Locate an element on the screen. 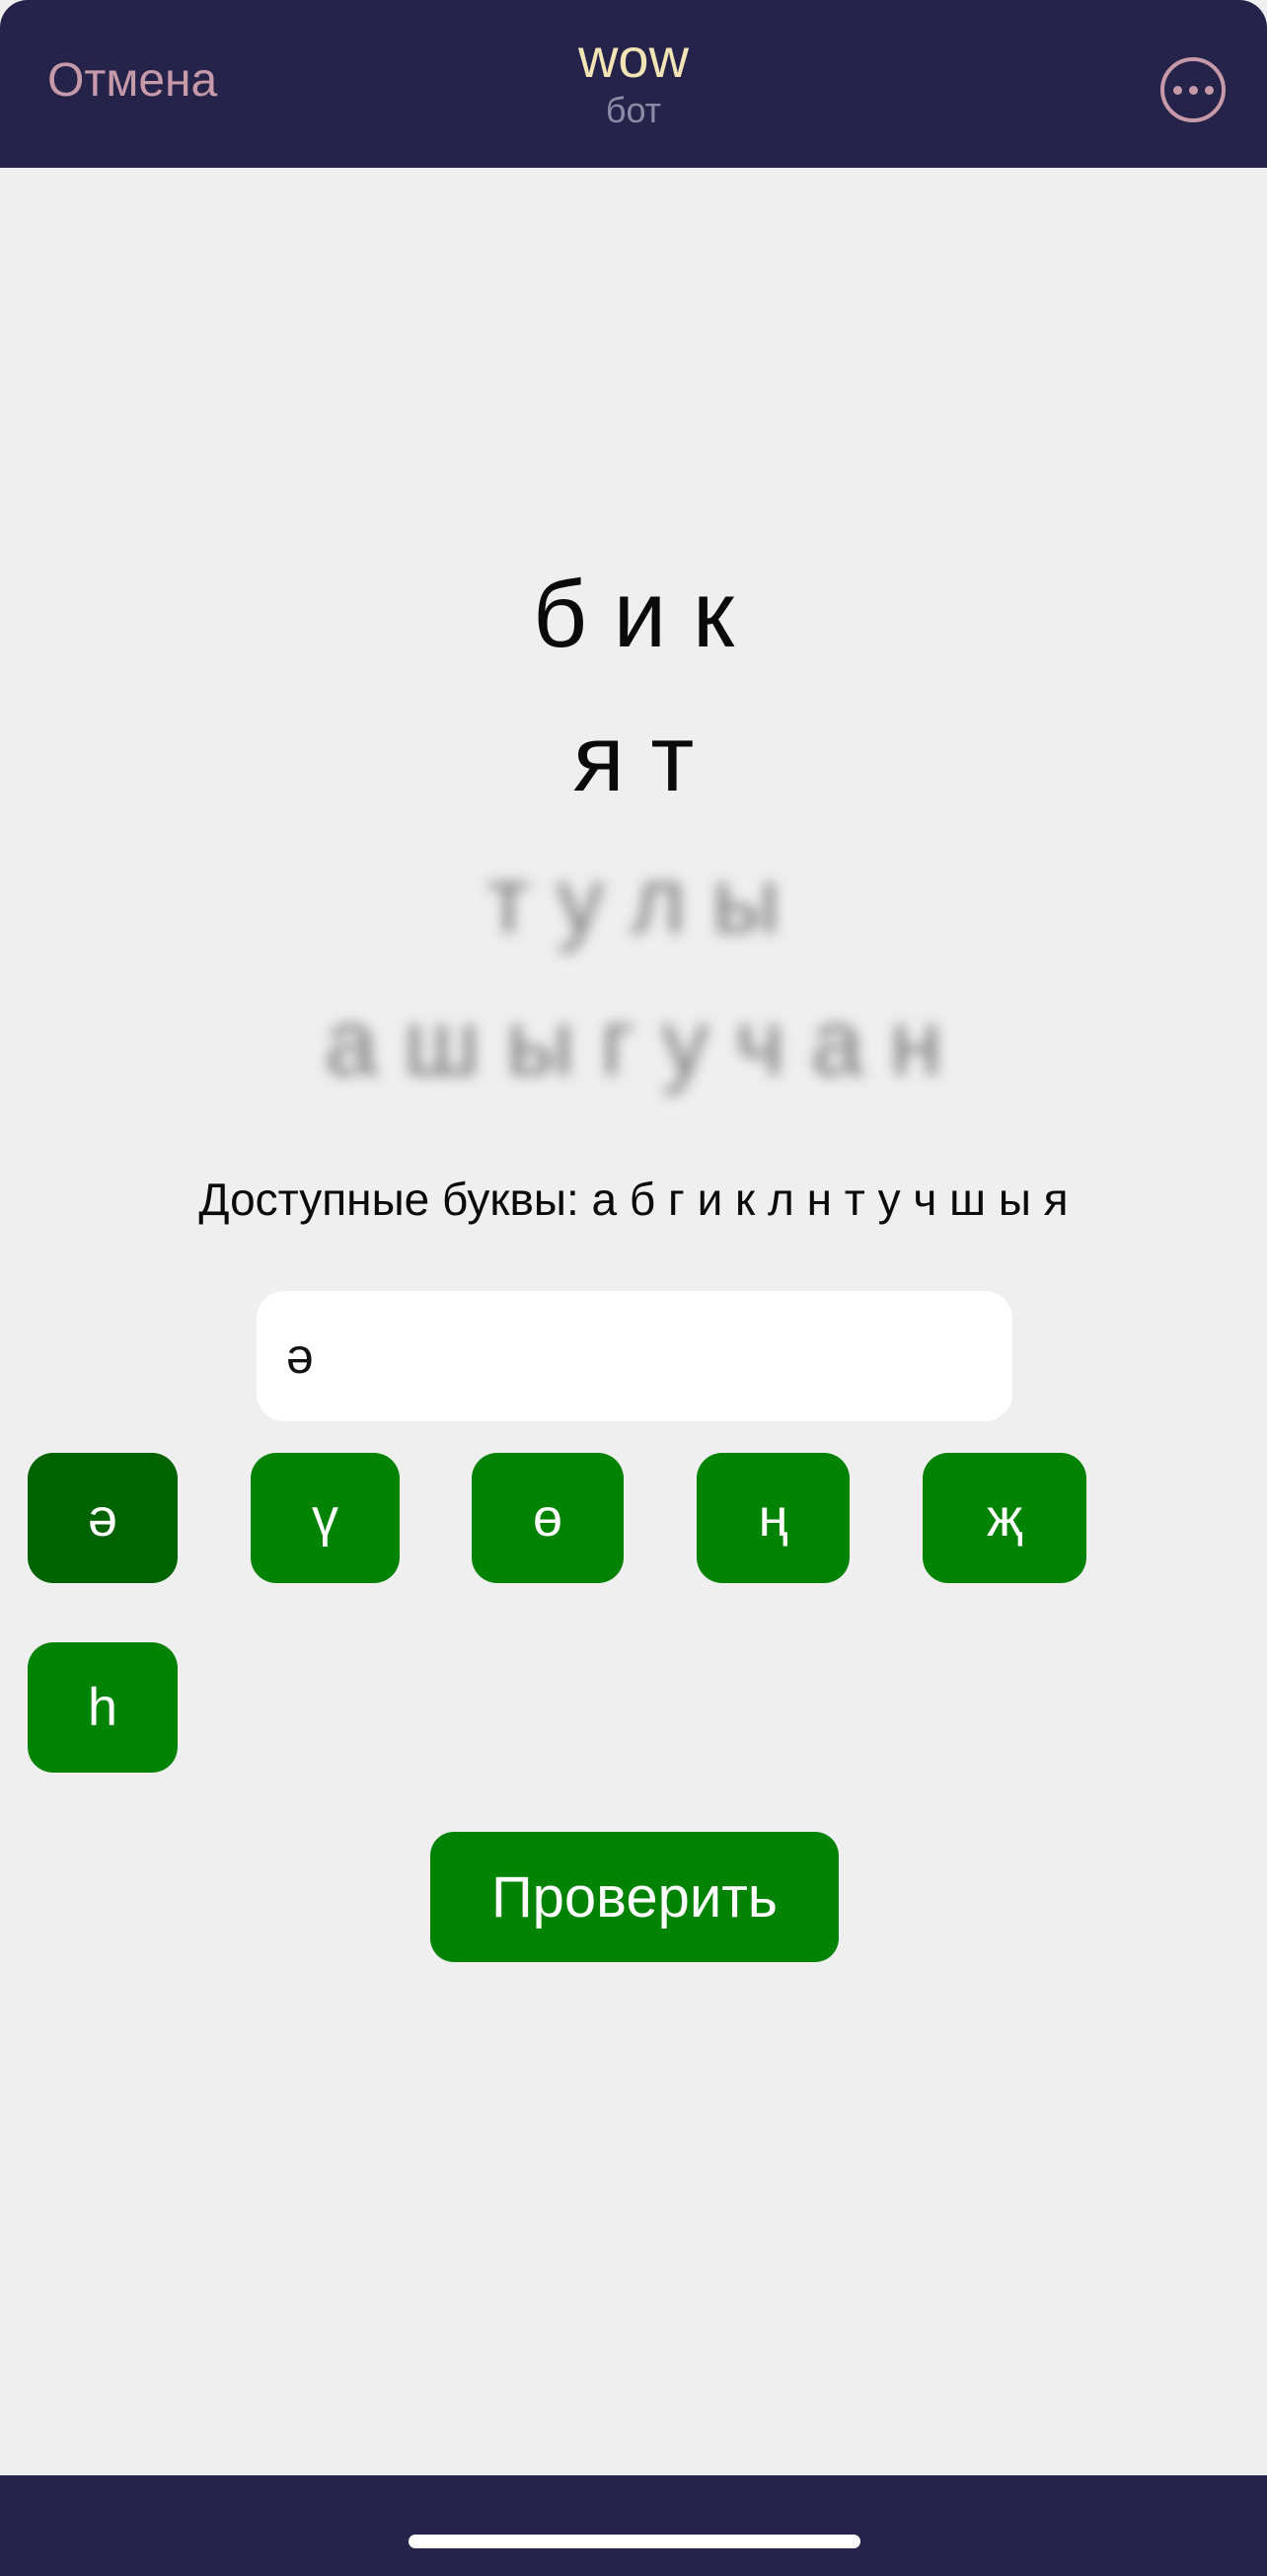  header-title-group: wow бот is located at coordinates (633, 78).